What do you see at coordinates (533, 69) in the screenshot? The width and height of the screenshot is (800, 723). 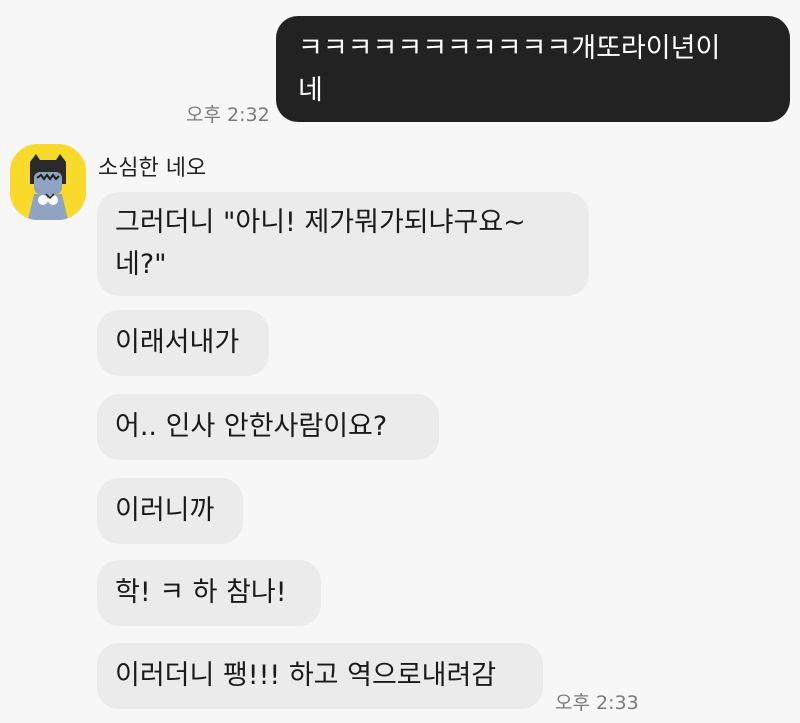 I see `outgoing-message-bubble: ㅋㅋㅋㅋㅋㅋㅋㅋㅋㅋㅋ개또라이년이 네` at bounding box center [533, 69].